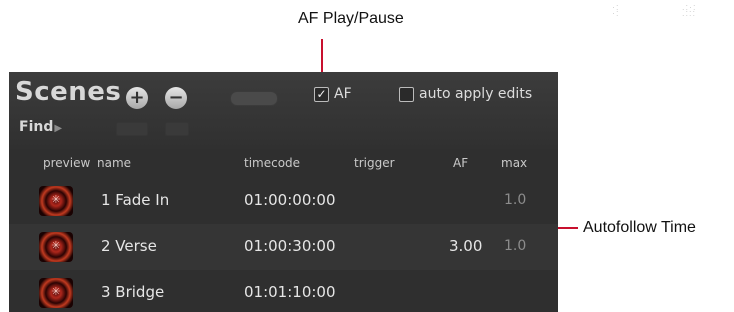 This screenshot has width=734, height=312. Describe the element at coordinates (66, 163) in the screenshot. I see `column-header-preview: preview` at that location.